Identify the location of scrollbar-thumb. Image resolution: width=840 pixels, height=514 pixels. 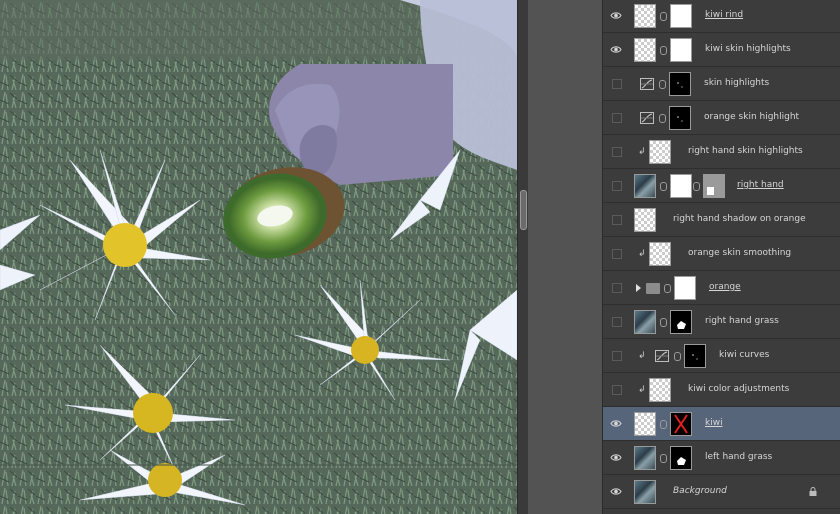
(523, 210).